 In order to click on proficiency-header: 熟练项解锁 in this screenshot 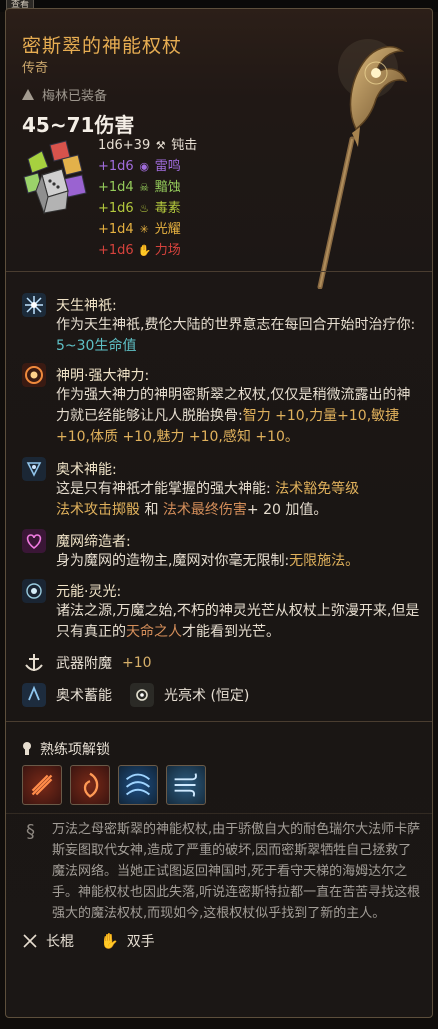, I will do `click(66, 749)`.